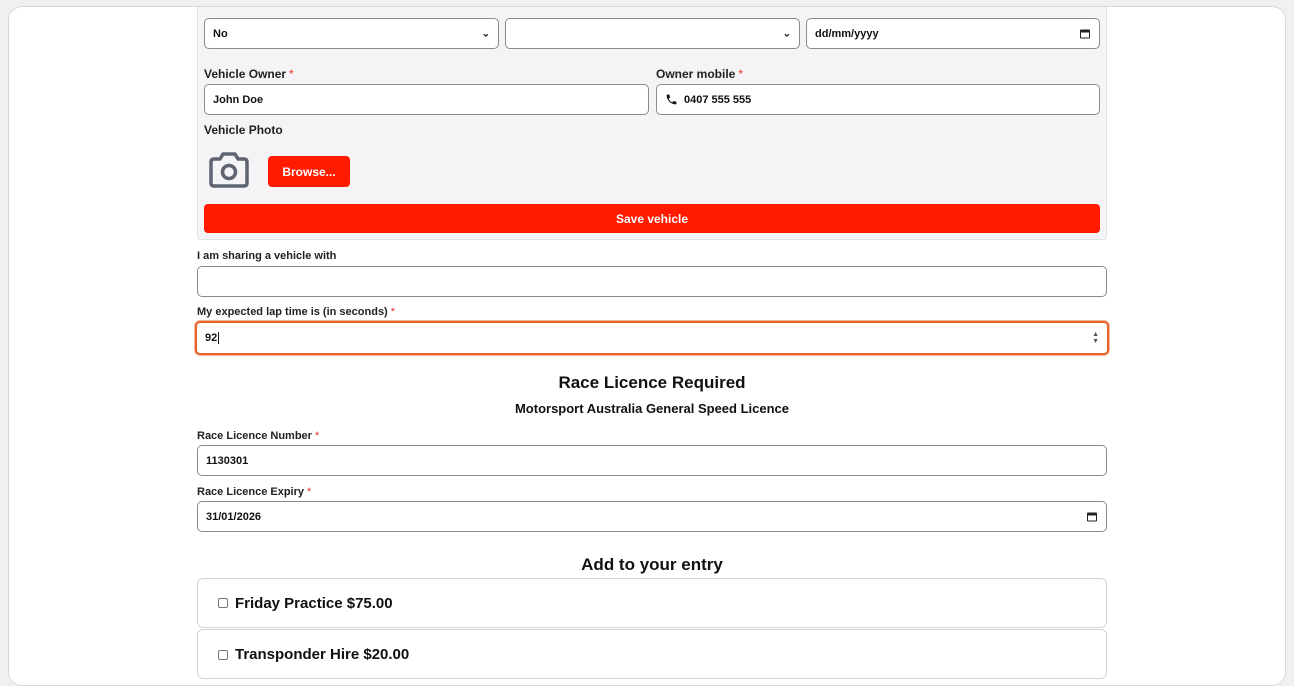 This screenshot has height=686, width=1294. Describe the element at coordinates (296, 312) in the screenshot. I see `lap-time-label: My expected lap time is (in seconds) *` at that location.